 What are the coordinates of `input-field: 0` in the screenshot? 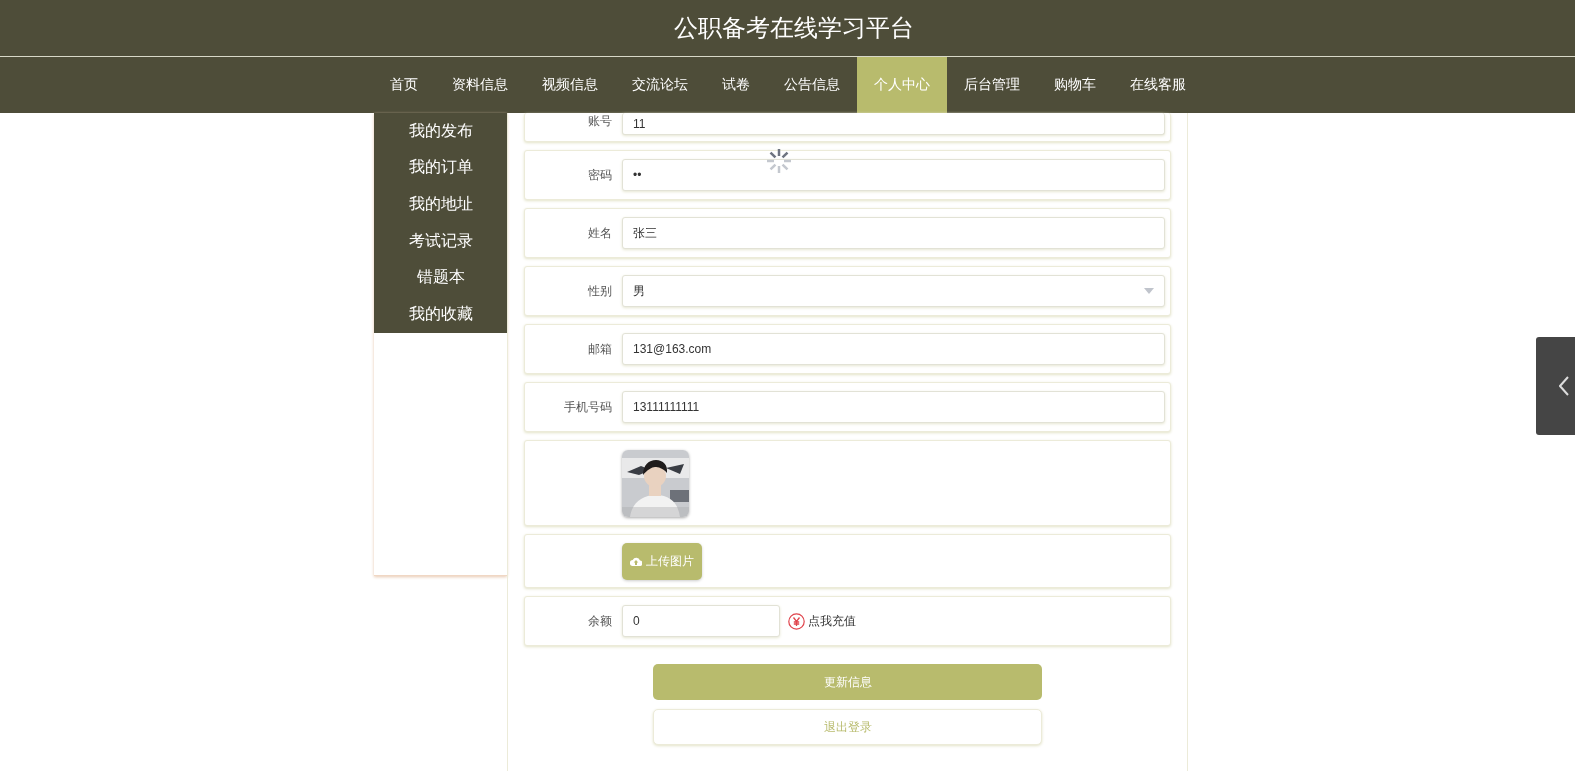 It's located at (701, 621).